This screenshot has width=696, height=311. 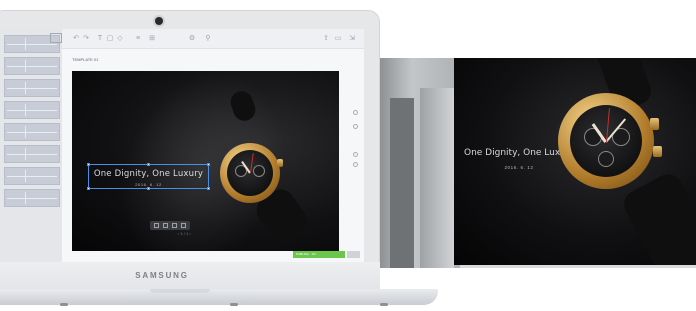 What do you see at coordinates (156, 225) in the screenshot?
I see `edit-icon` at bounding box center [156, 225].